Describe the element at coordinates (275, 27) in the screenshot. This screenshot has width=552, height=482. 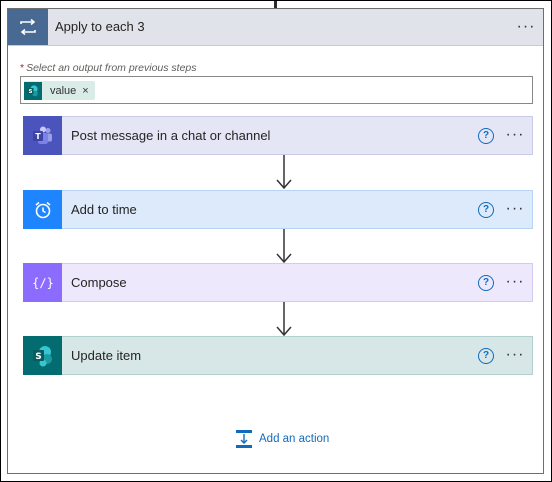
I see `apply-to-each-header: Apply to each 3 ···` at that location.